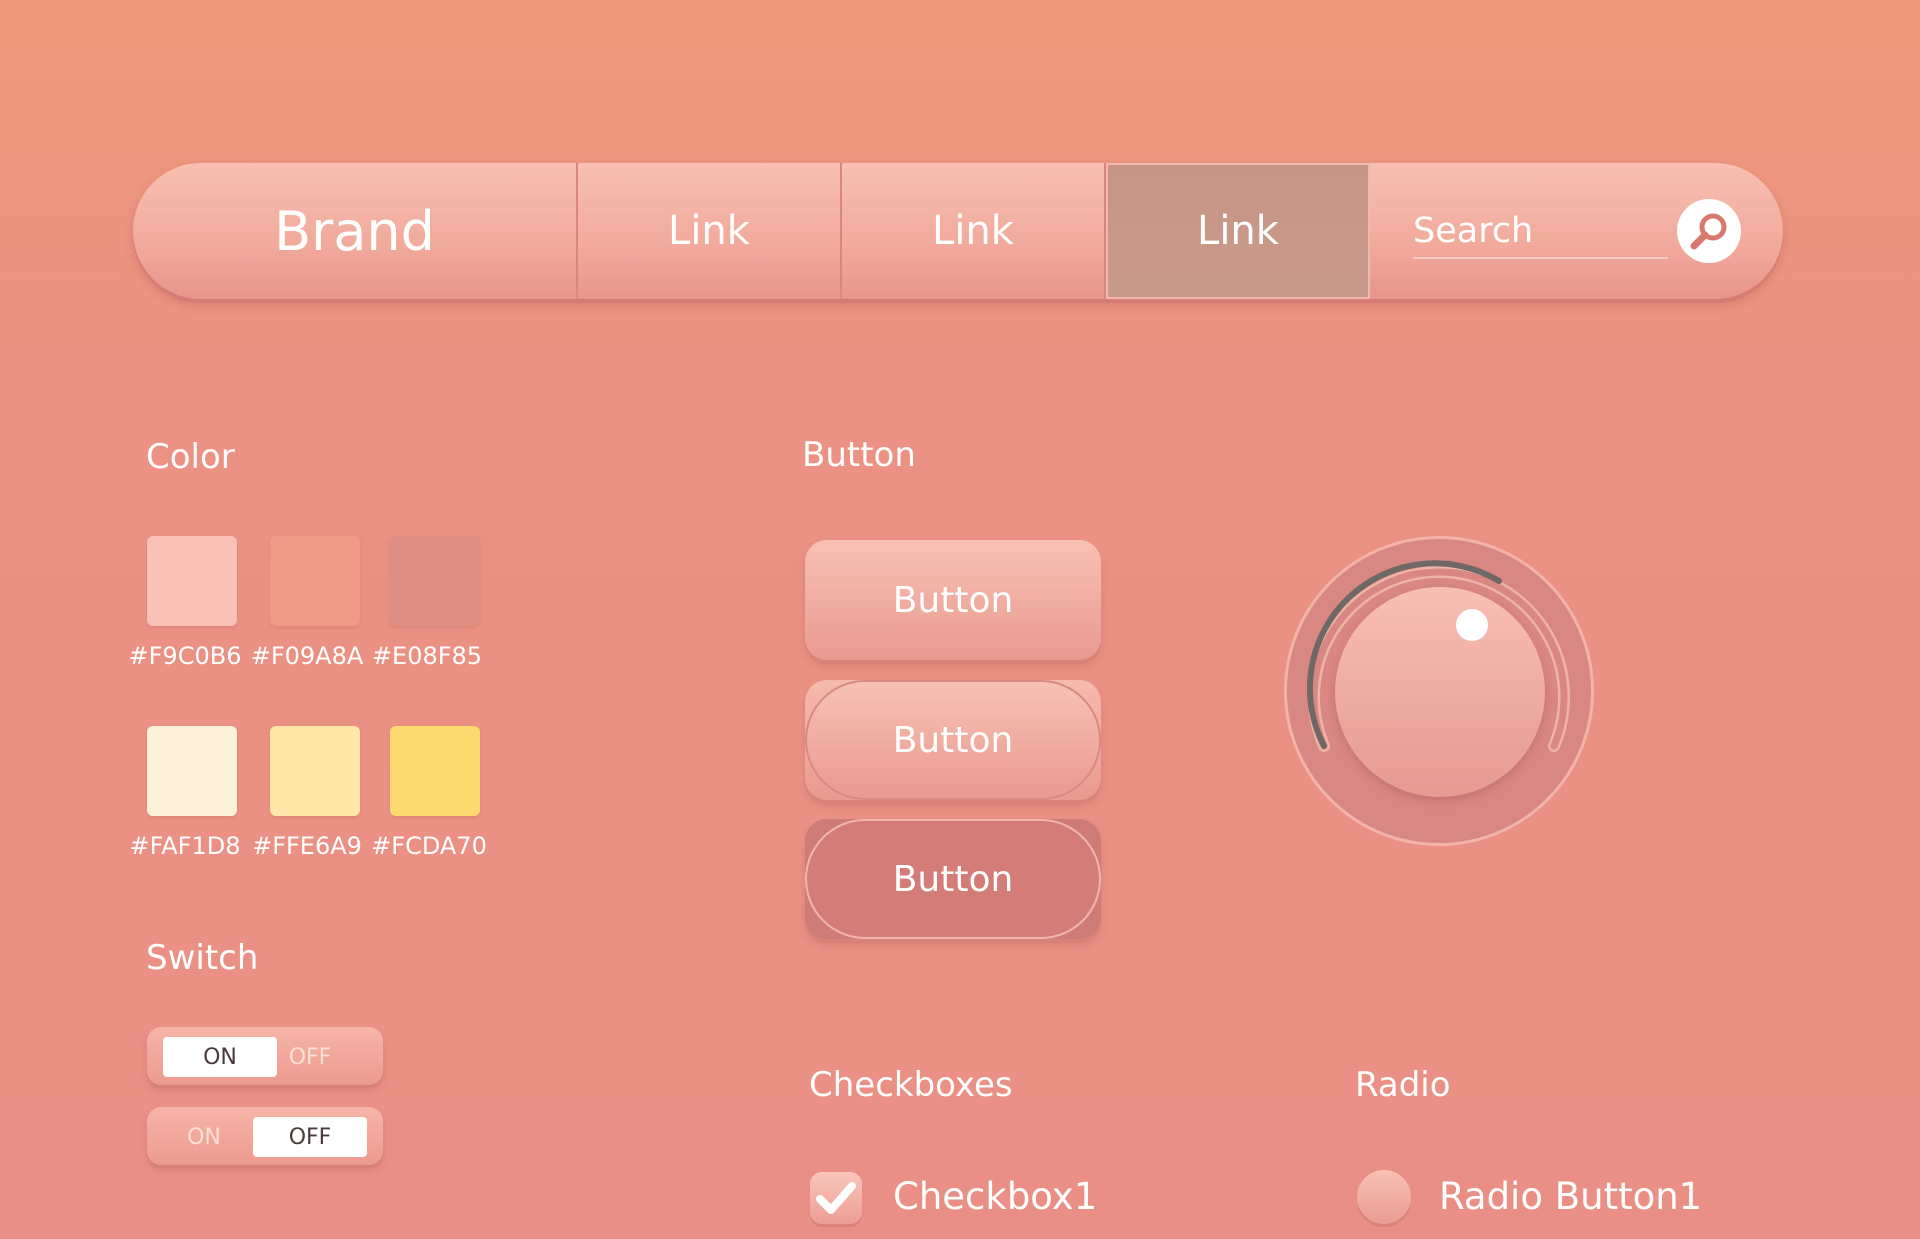 The height and width of the screenshot is (1239, 1920). Describe the element at coordinates (1472, 625) in the screenshot. I see `knob-indicator-icon` at that location.